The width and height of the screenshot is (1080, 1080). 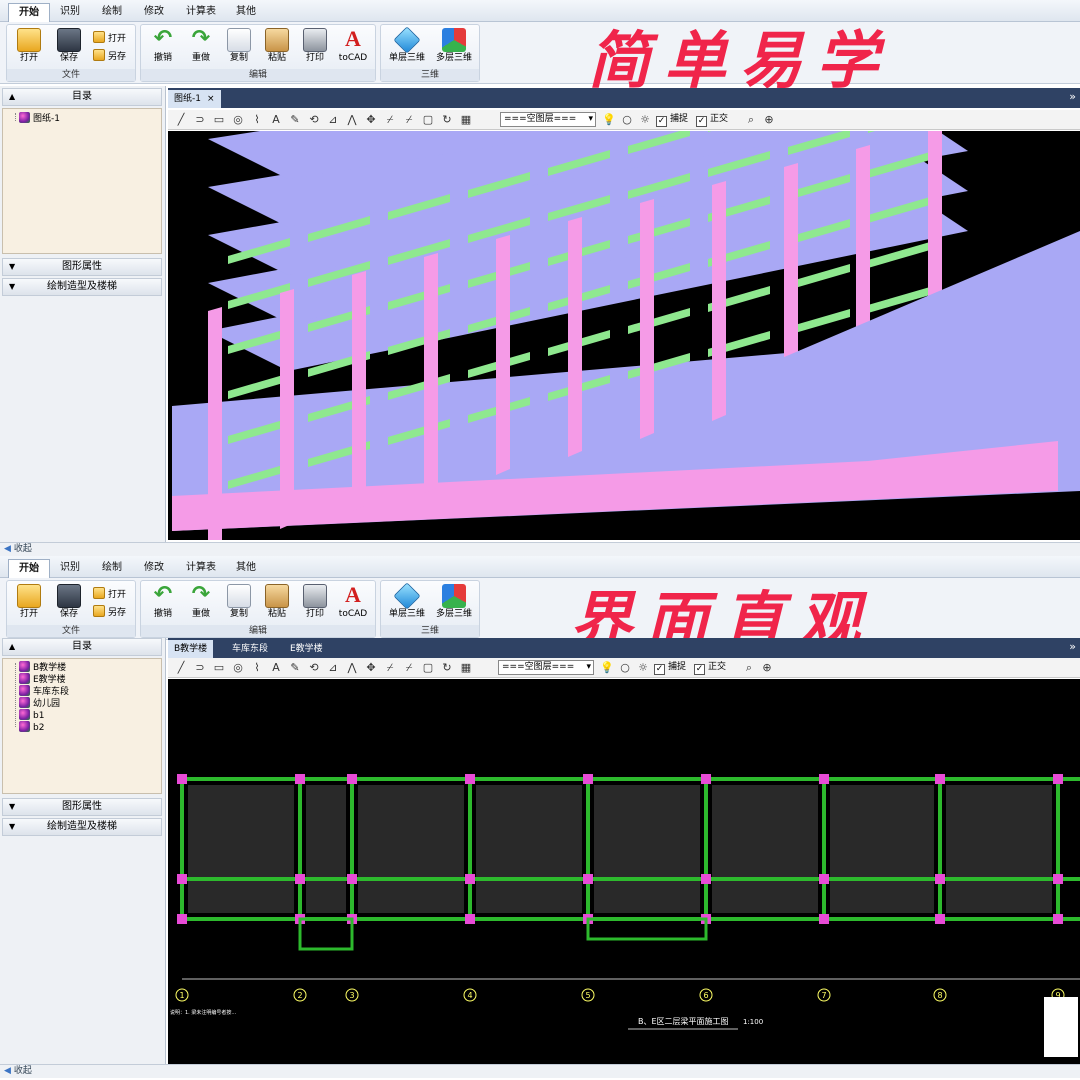 What do you see at coordinates (540, 1071) in the screenshot?
I see `collapse-bar: ◀ 收起` at bounding box center [540, 1071].